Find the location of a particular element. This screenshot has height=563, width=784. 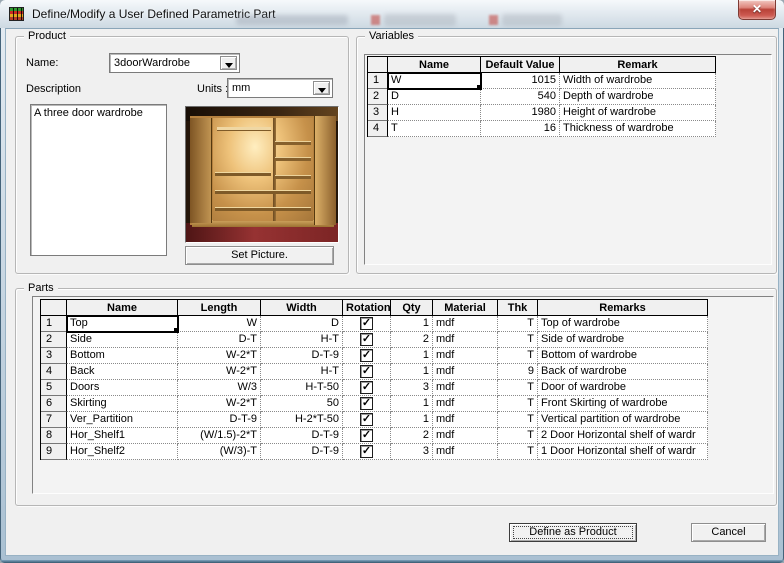

define-as-product-button: Define as Product is located at coordinates (573, 532).